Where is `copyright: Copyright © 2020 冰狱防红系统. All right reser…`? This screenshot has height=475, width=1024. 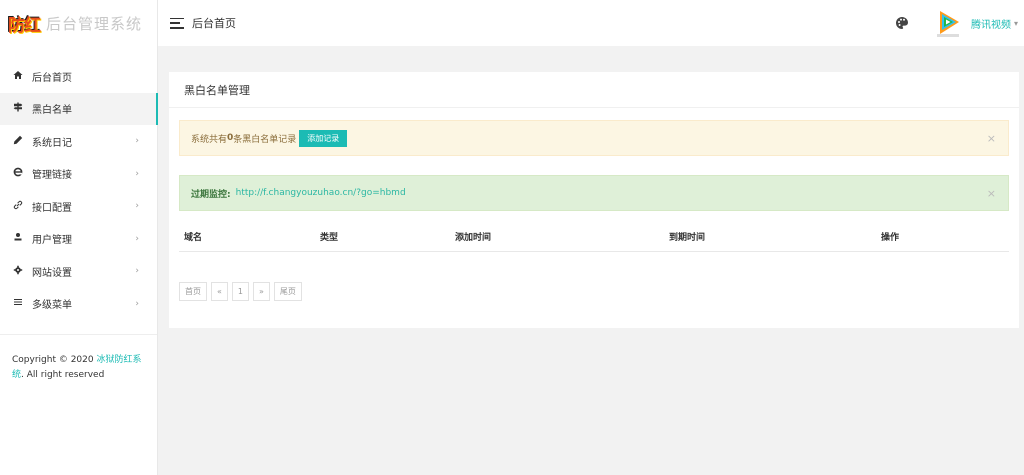
copyright: Copyright © 2020 冰狱防红系统. All right reser… is located at coordinates (78, 359).